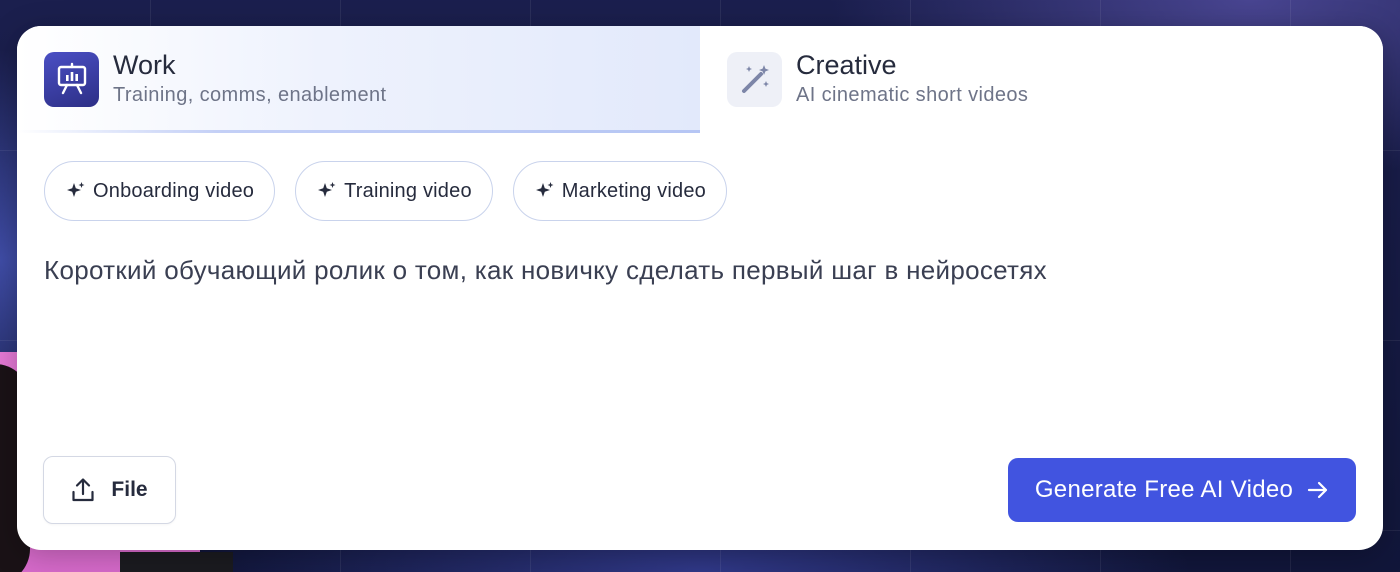 The width and height of the screenshot is (1400, 572). I want to click on tab-creative: Creative AI cinematic short videos, so click(1041, 79).